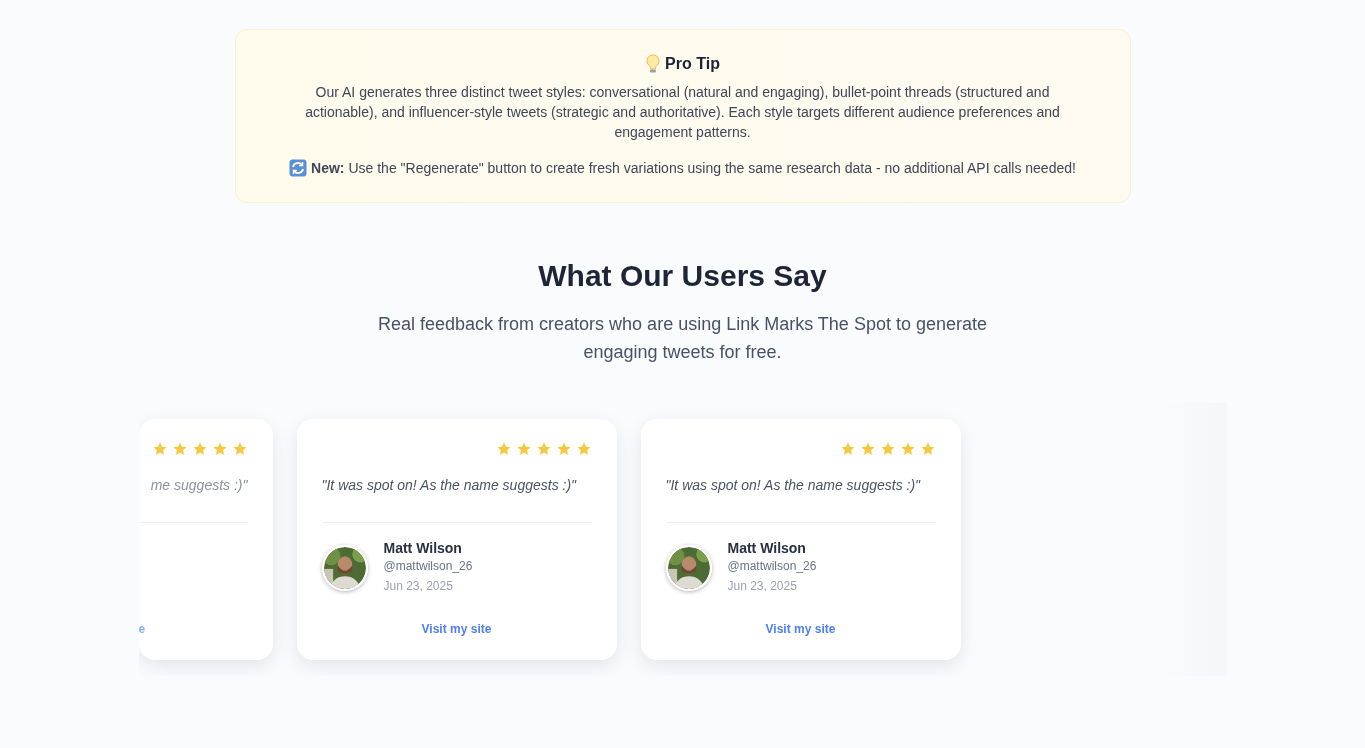 This screenshot has height=748, width=1365. I want to click on refresh-icon, so click(298, 168).